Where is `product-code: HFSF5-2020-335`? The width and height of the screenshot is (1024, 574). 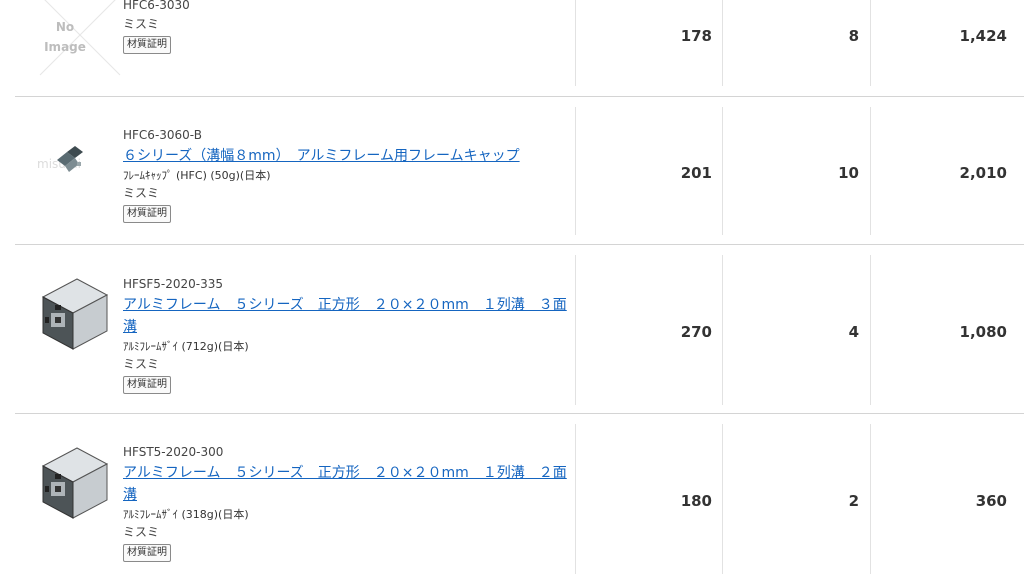 product-code: HFSF5-2020-335 is located at coordinates (173, 284).